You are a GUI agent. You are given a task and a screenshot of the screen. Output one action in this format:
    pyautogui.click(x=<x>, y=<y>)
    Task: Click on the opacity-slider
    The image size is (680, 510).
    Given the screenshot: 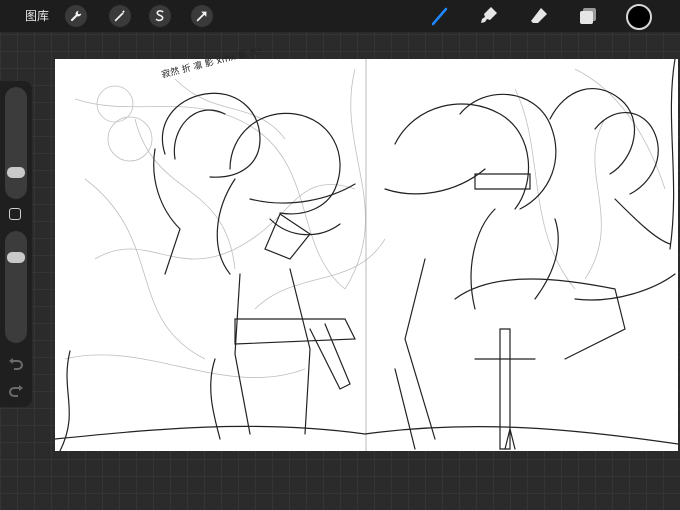 What is the action you would take?
    pyautogui.click(x=16, y=287)
    